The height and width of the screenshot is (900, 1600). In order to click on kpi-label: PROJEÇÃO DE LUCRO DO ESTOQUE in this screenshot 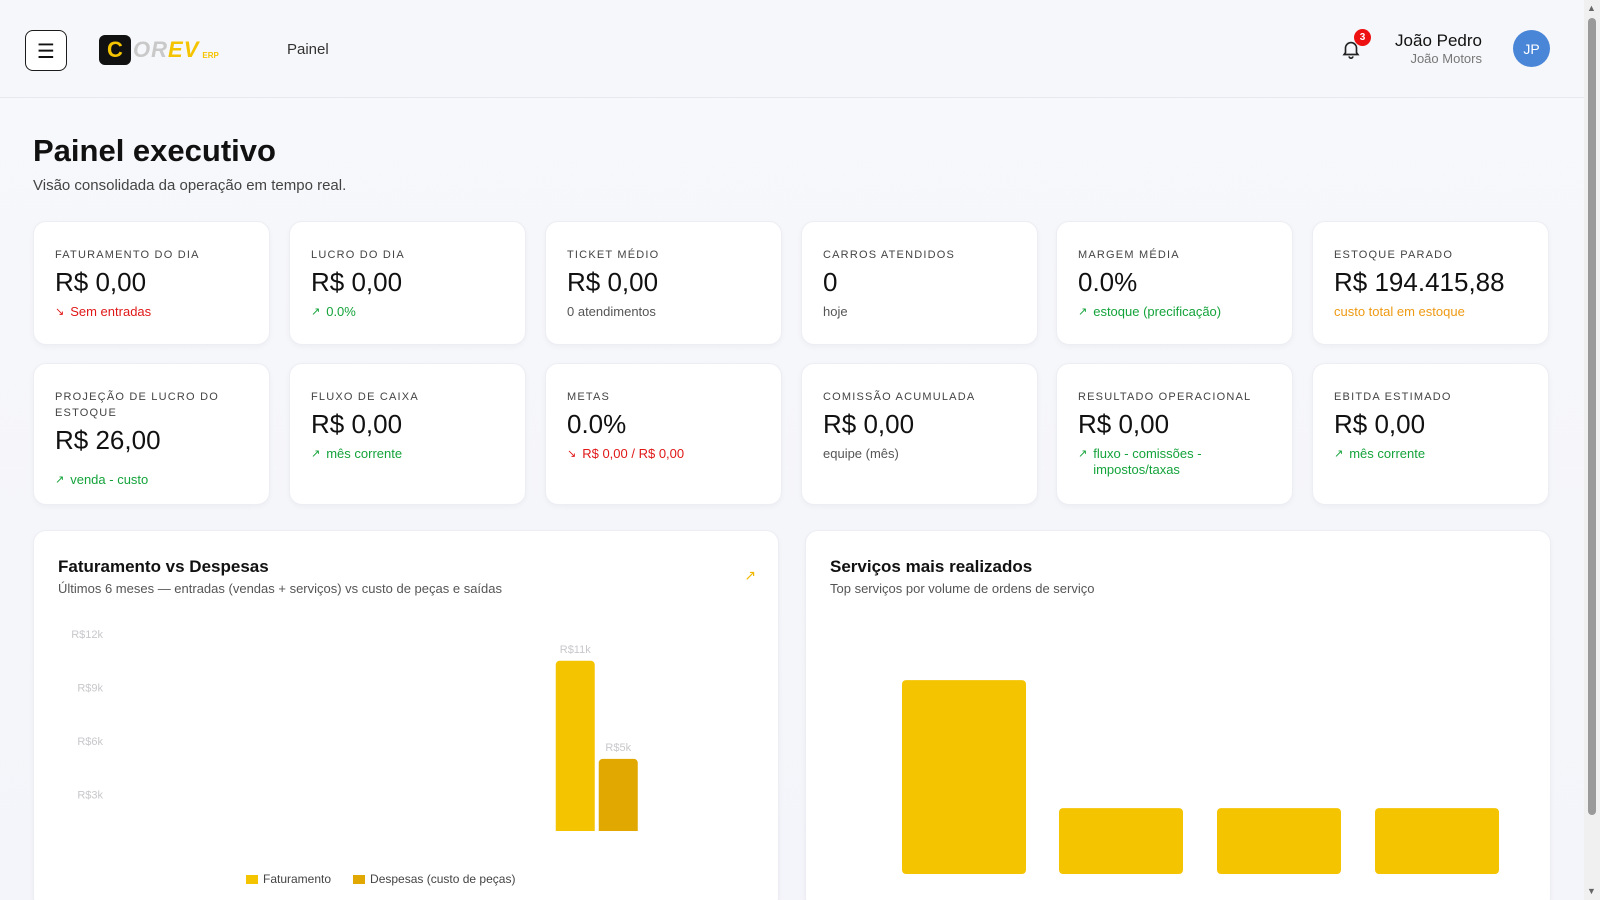, I will do `click(137, 405)`.